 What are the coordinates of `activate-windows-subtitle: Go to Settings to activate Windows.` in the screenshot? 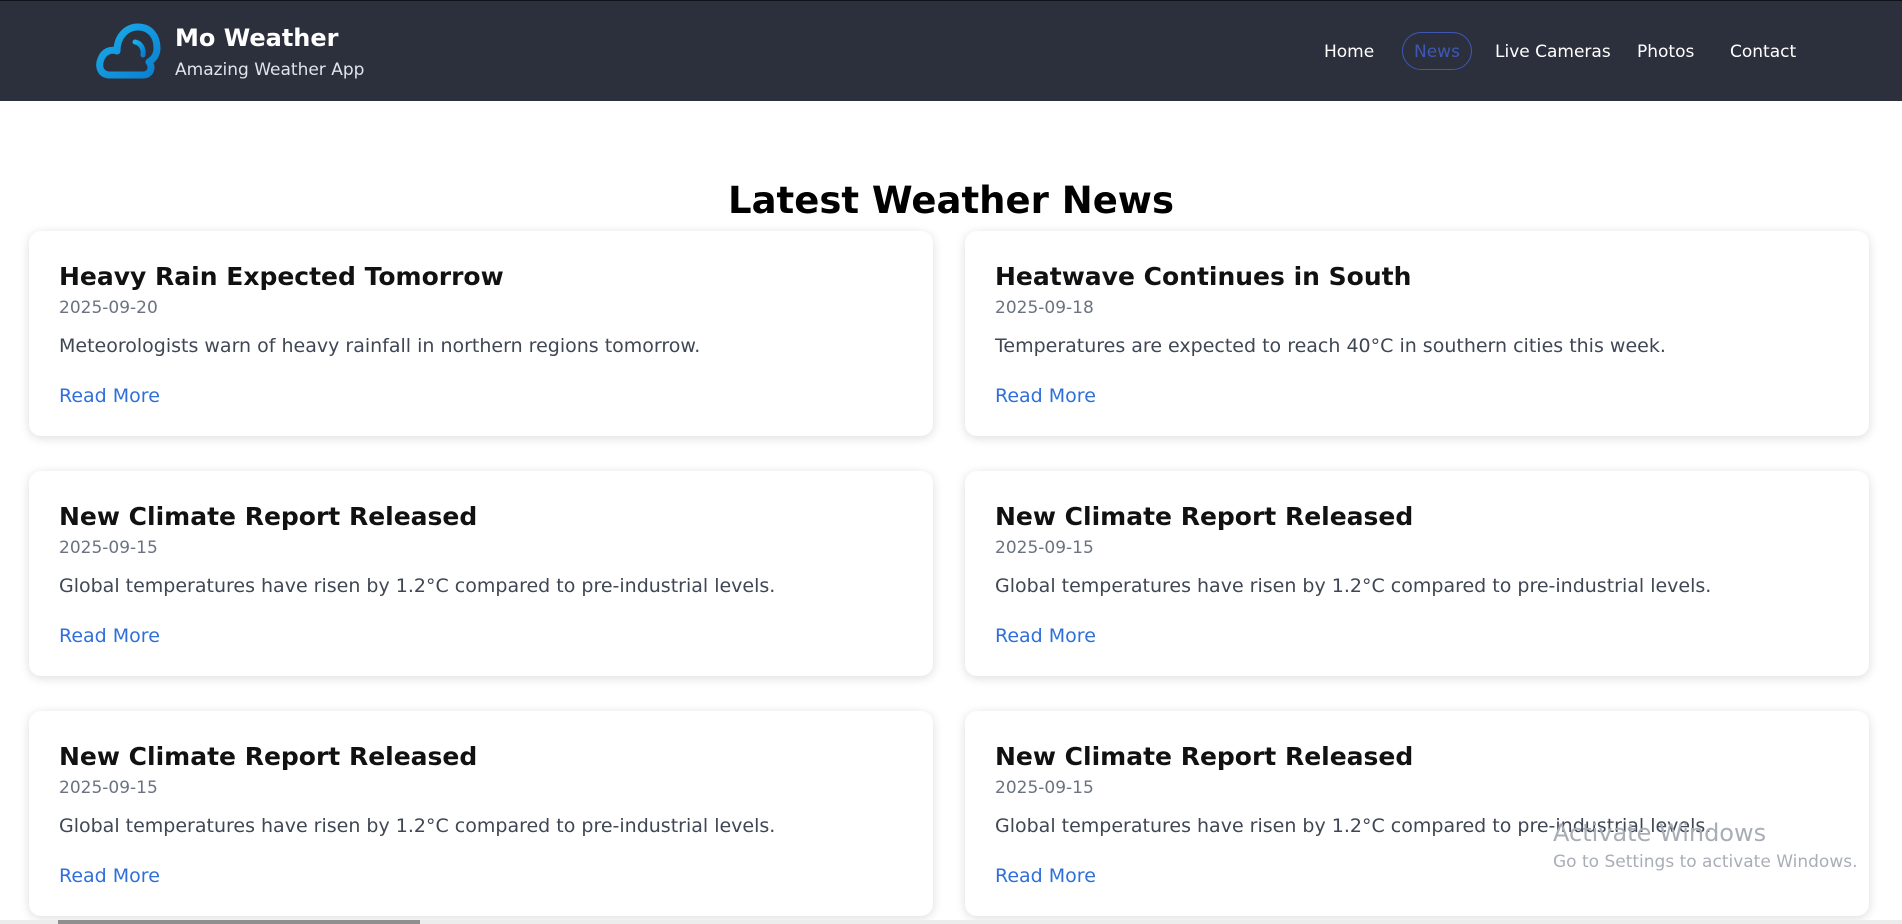 It's located at (1705, 862).